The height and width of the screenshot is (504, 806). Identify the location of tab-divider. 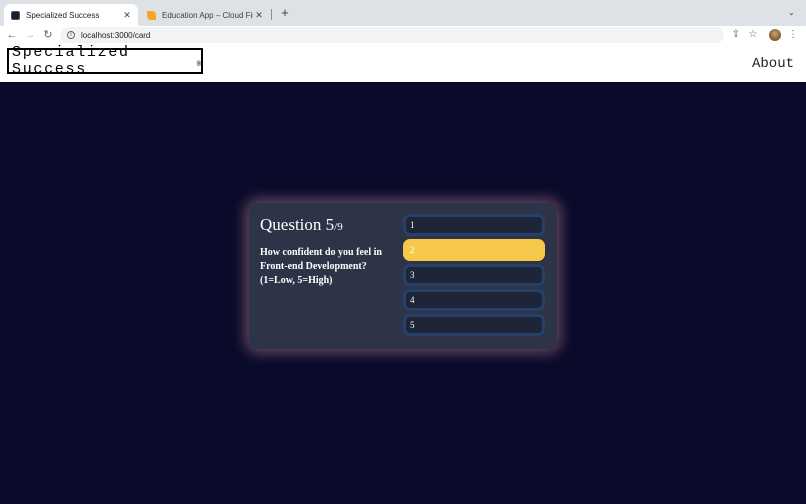
(271, 14).